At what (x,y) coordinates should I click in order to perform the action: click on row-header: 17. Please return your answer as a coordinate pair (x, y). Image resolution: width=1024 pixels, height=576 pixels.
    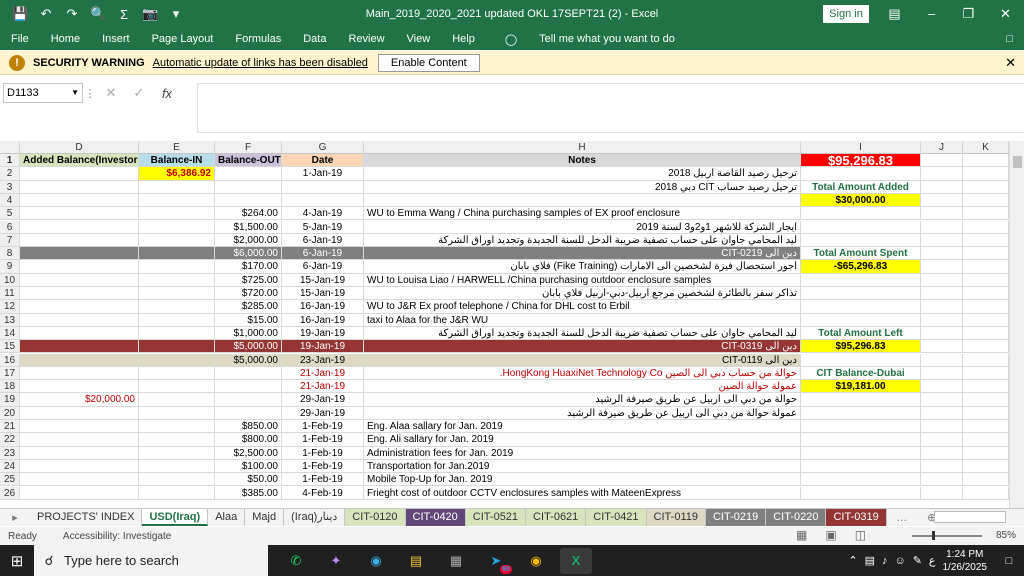
    Looking at the image, I should click on (10, 373).